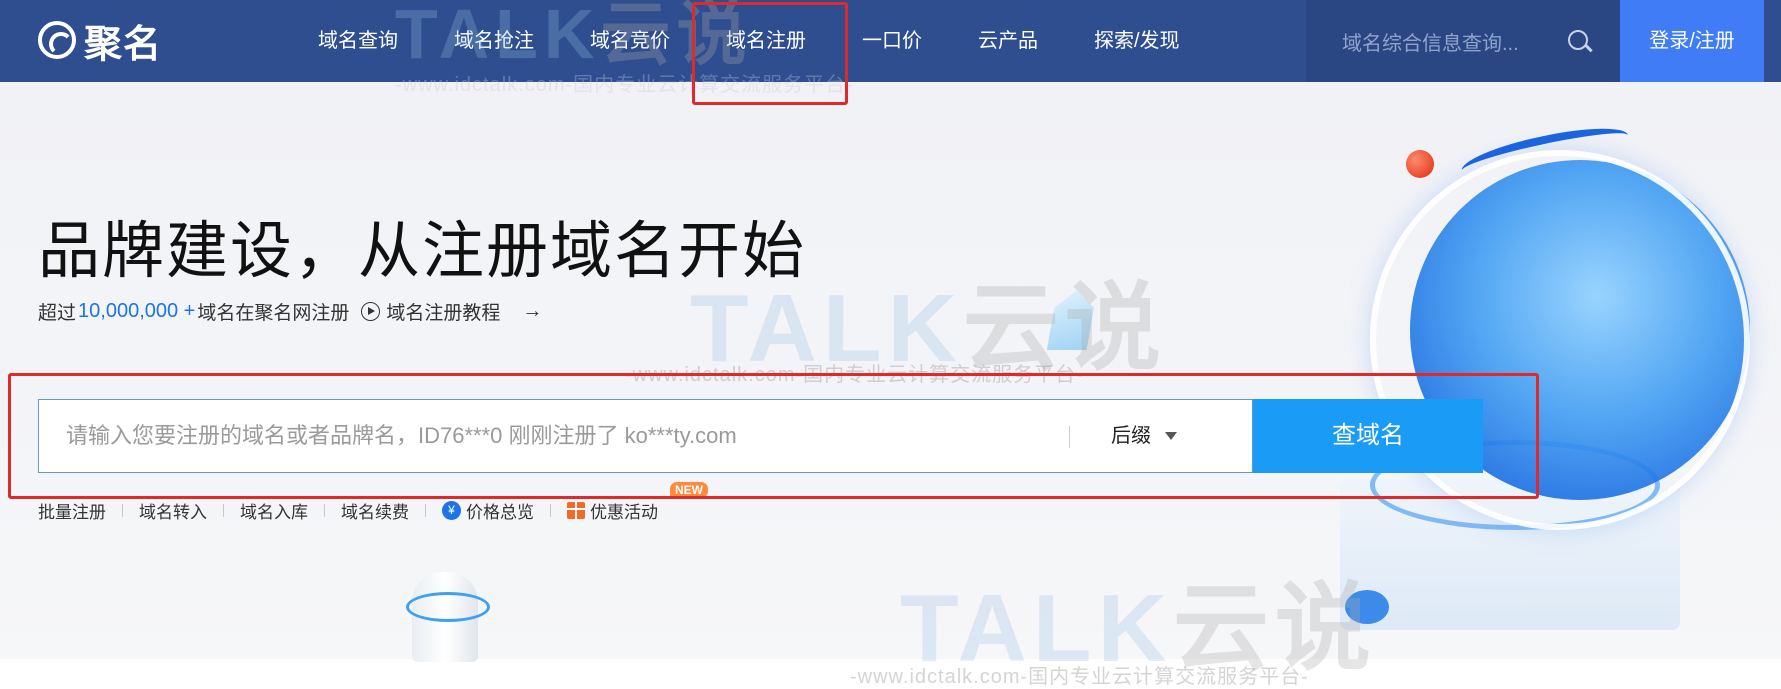  I want to click on tutorial-link: 域名注册教程, so click(443, 311).